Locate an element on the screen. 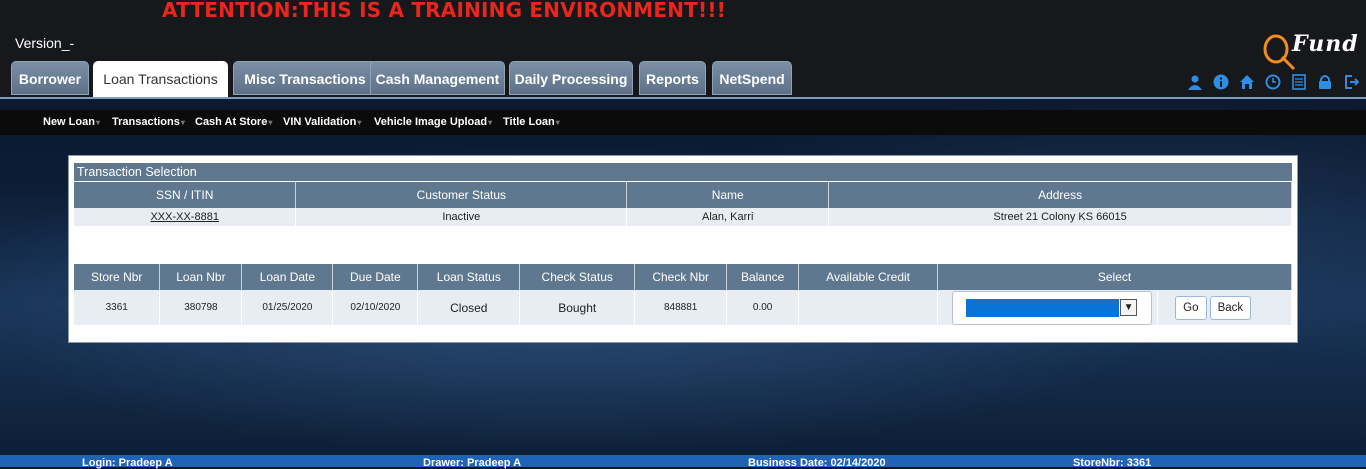 Image resolution: width=1366 pixels, height=469 pixels. subnav-label: Transactions is located at coordinates (146, 122).